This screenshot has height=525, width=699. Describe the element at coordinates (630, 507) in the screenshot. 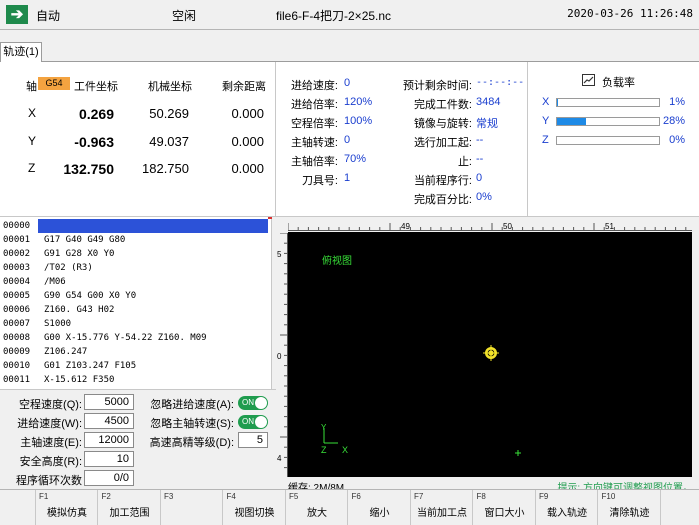

I see `fkey-f10: F10 清除轨迹` at that location.